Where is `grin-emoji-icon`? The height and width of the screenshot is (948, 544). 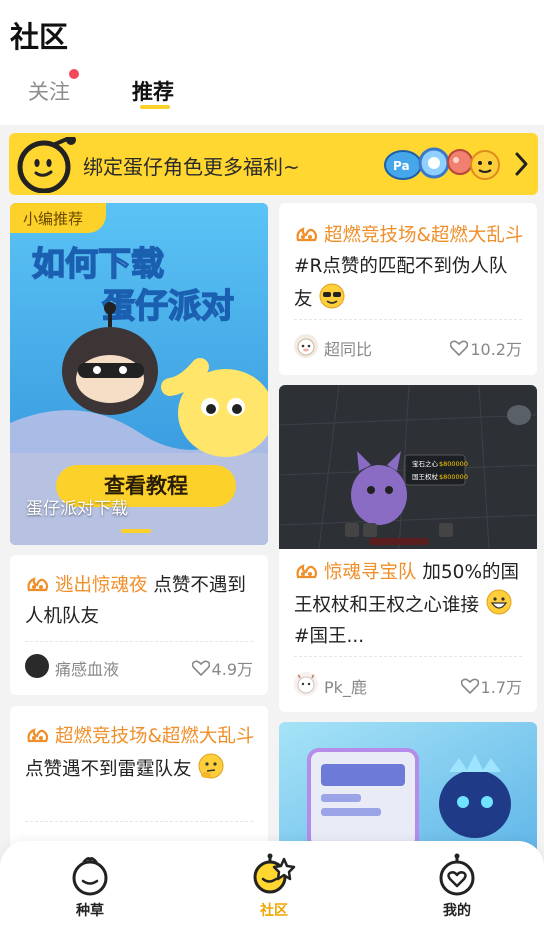 grin-emoji-icon is located at coordinates (499, 602).